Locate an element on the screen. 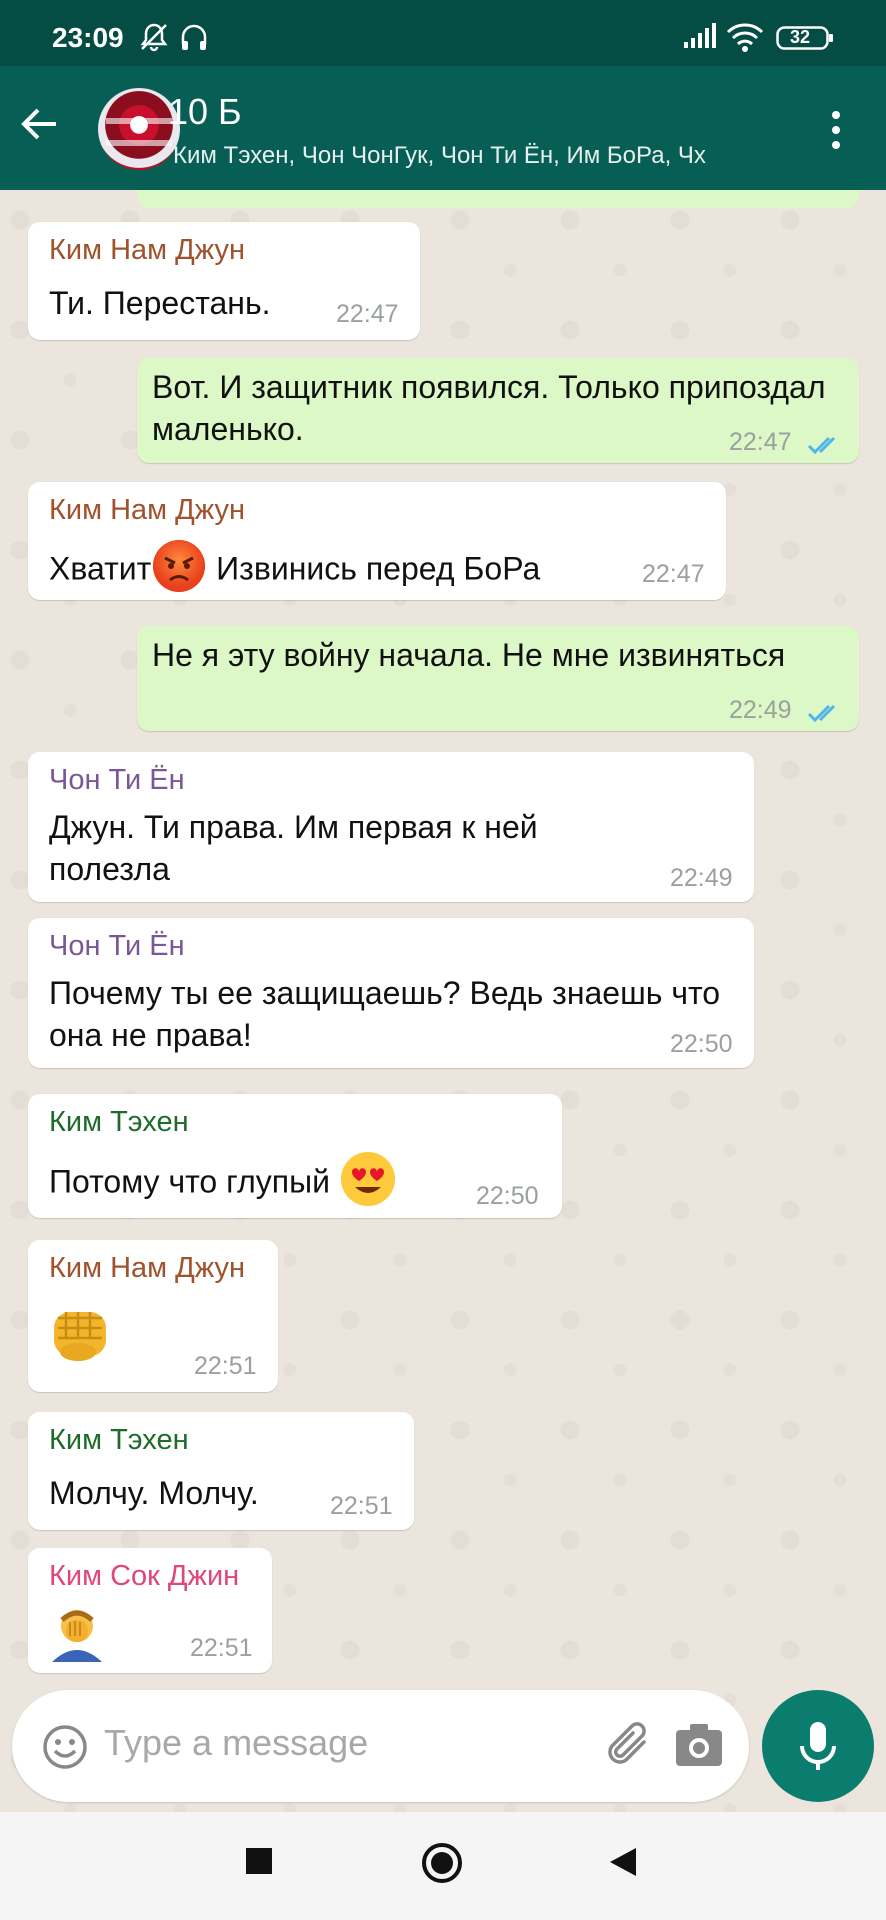 This screenshot has height=1920, width=886. voice-message-button is located at coordinates (818, 1746).